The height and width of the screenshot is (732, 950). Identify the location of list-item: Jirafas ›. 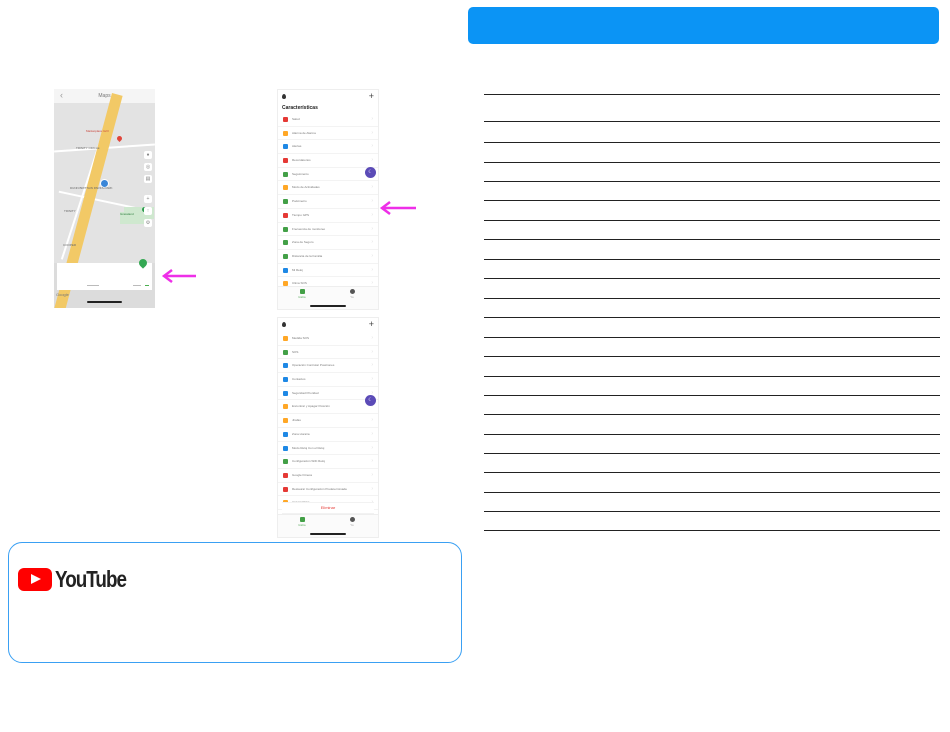
(328, 421).